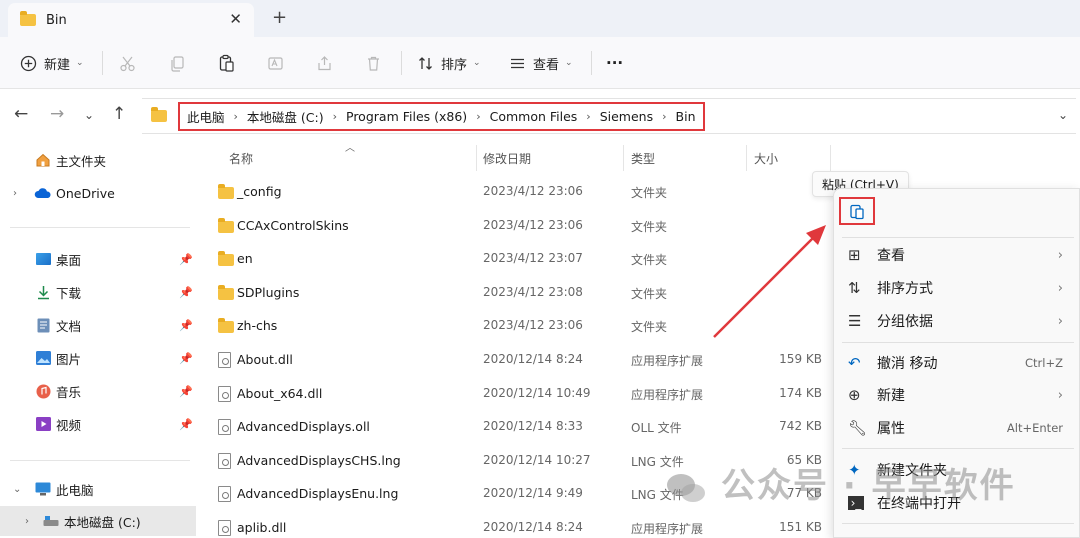 This screenshot has width=1080, height=538. What do you see at coordinates (507, 158) in the screenshot?
I see `column-header-date: 修改日期` at bounding box center [507, 158].